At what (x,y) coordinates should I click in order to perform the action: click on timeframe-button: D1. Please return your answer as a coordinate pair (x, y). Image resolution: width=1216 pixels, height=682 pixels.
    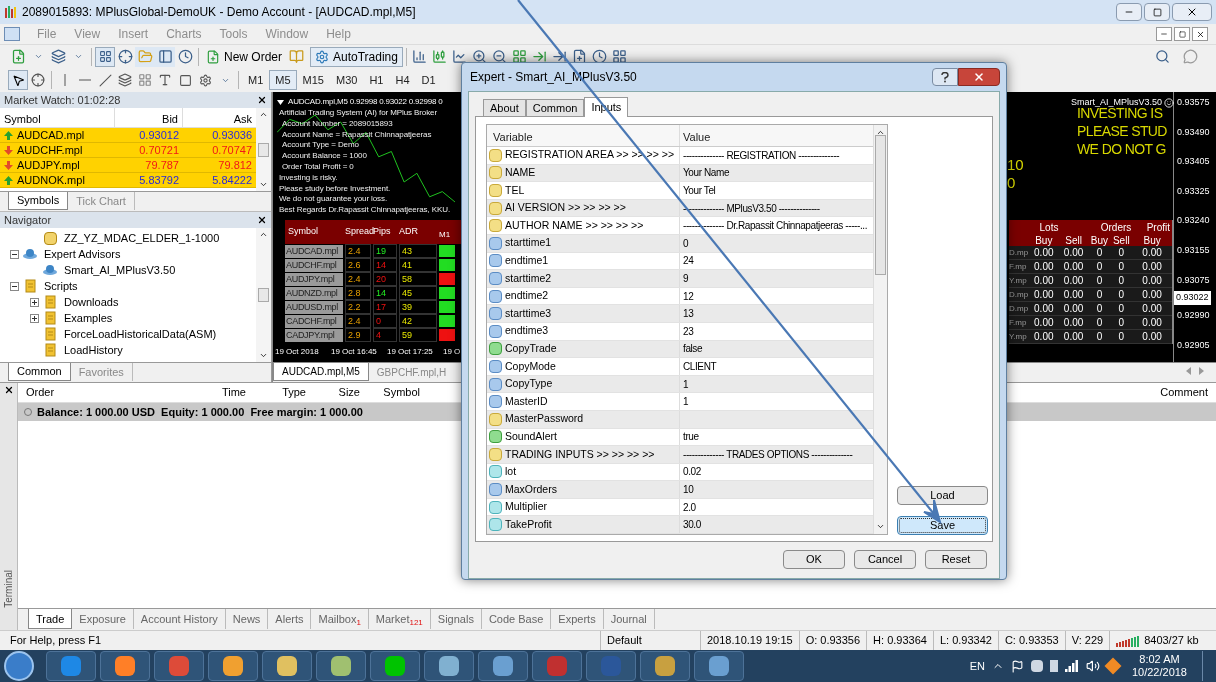
    Looking at the image, I should click on (428, 80).